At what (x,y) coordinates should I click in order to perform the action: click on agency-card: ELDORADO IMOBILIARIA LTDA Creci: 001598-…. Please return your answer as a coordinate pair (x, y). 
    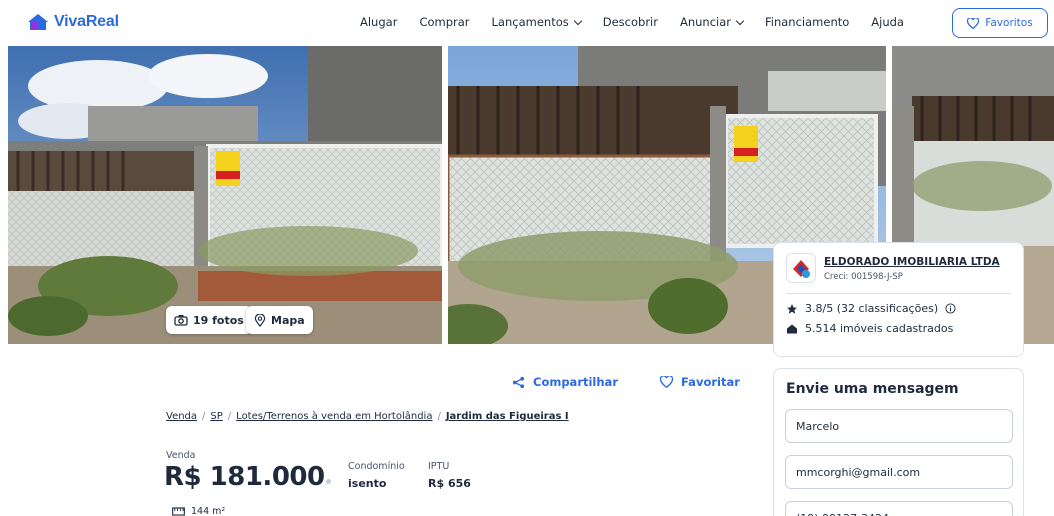
    Looking at the image, I should click on (898, 299).